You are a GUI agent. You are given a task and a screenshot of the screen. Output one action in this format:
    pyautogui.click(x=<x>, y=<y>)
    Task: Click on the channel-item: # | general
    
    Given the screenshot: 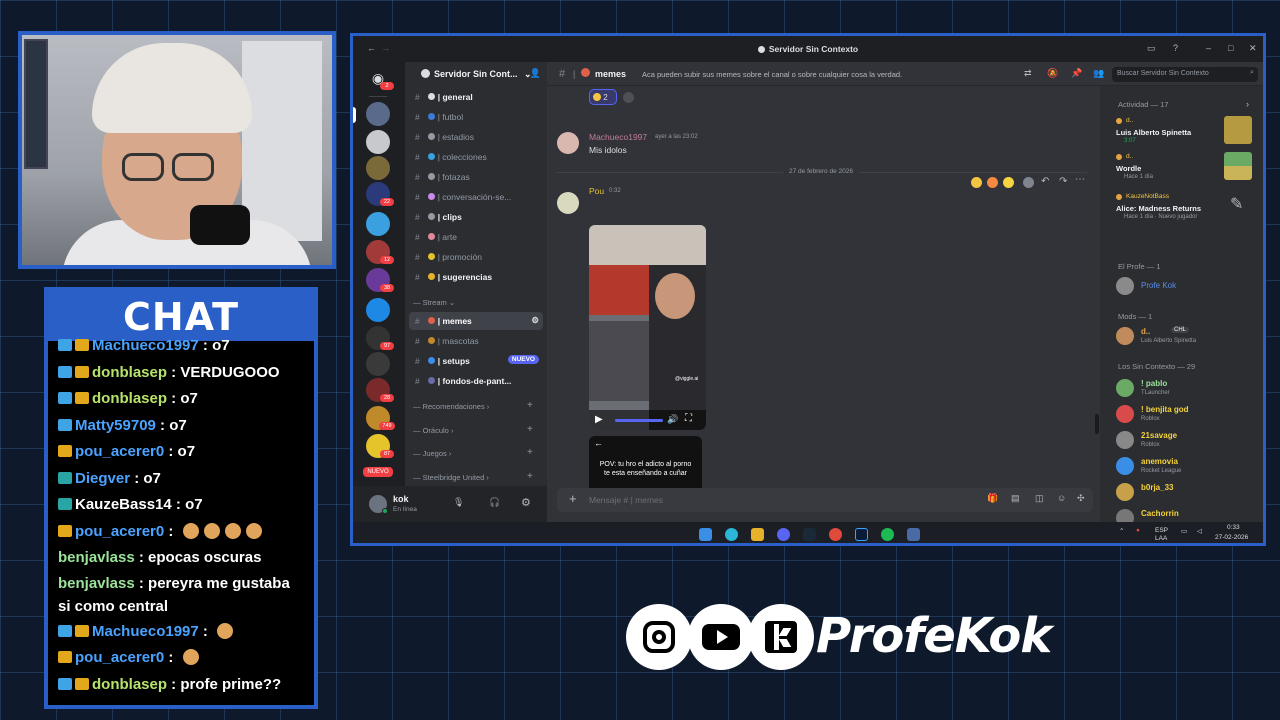 What is the action you would take?
    pyautogui.click(x=476, y=97)
    